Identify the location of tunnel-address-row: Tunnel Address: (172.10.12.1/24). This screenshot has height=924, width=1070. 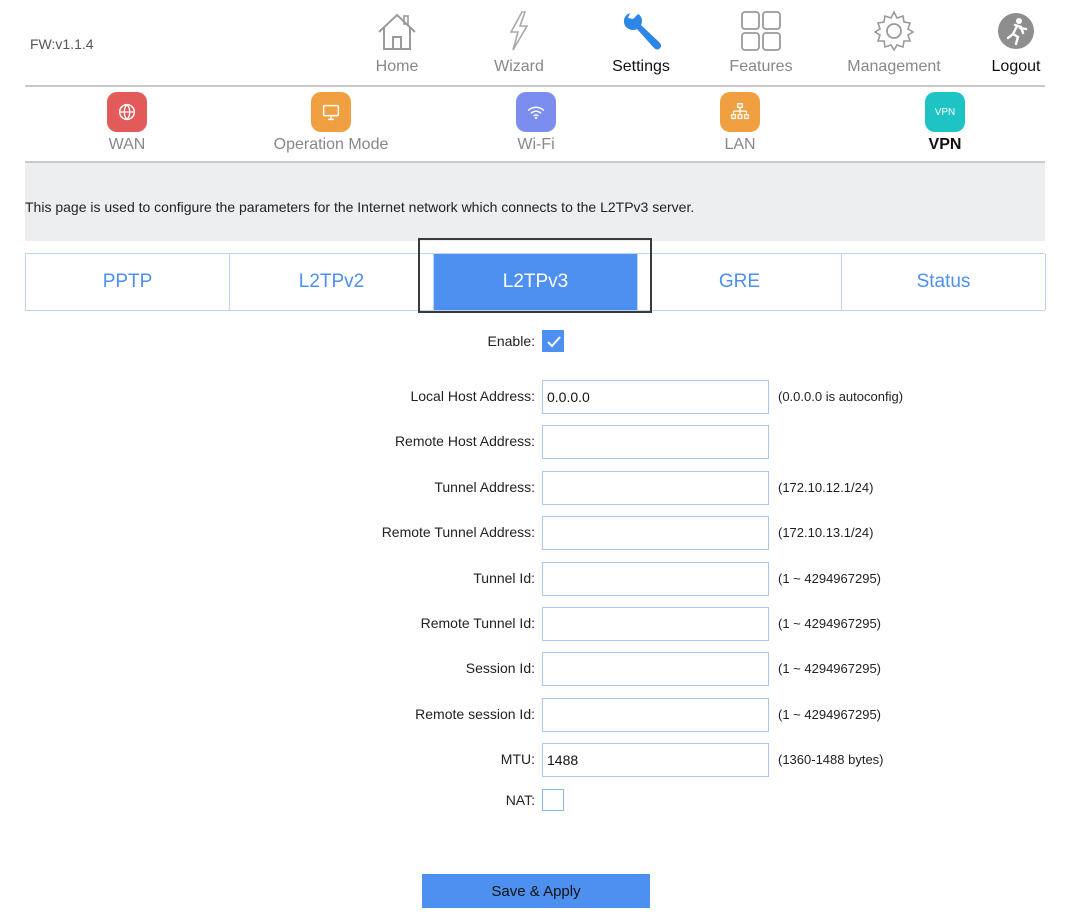
(535, 488).